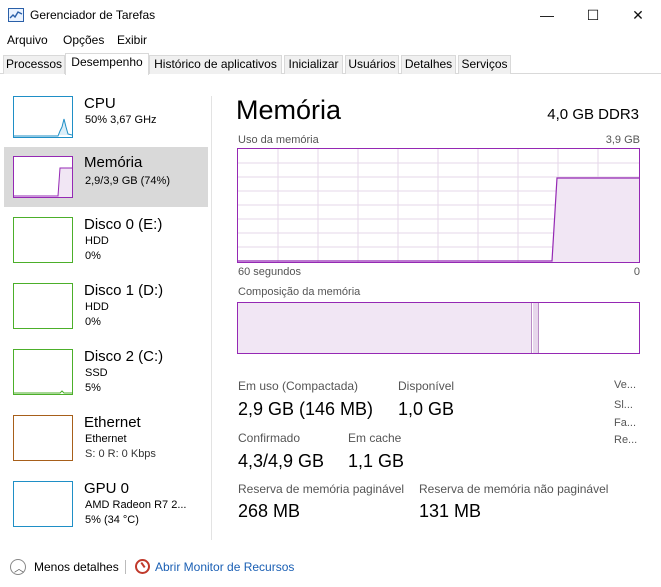 The height and width of the screenshot is (587, 661). What do you see at coordinates (124, 290) in the screenshot?
I see `resource-title: Disco 1 (D:)` at bounding box center [124, 290].